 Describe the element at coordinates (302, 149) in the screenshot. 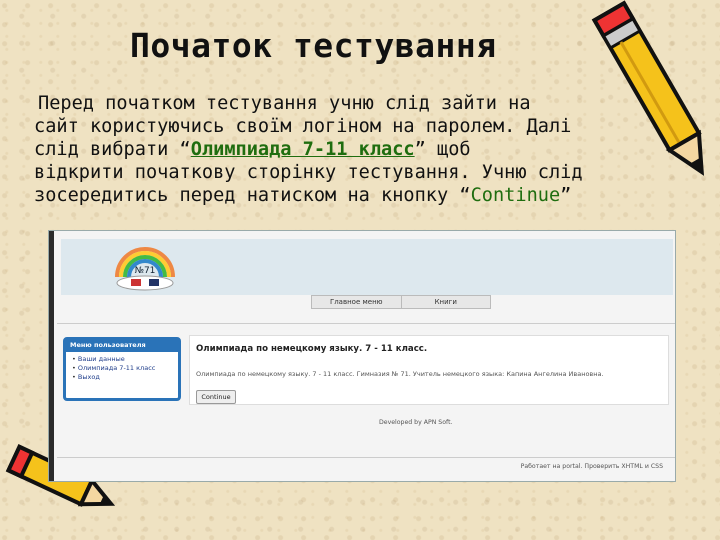

I see `olympiad-highlight: Олимпиада 7-11 класс` at that location.